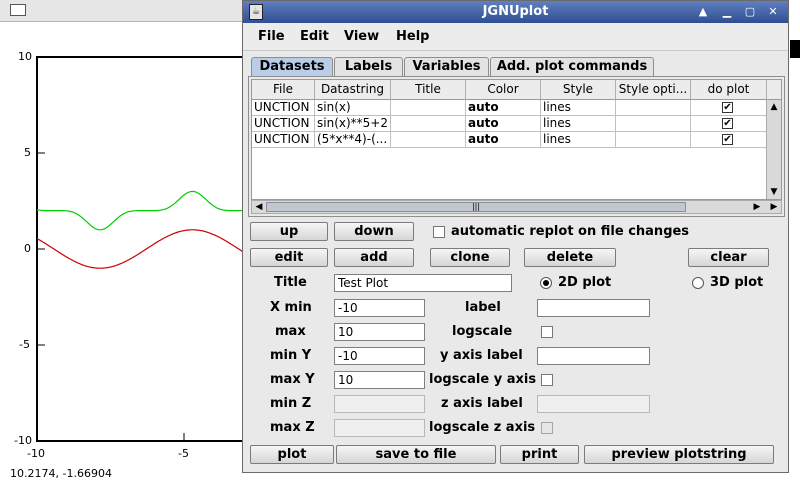 This screenshot has height=480, width=800. Describe the element at coordinates (361, 36) in the screenshot. I see `menu-view: View` at that location.